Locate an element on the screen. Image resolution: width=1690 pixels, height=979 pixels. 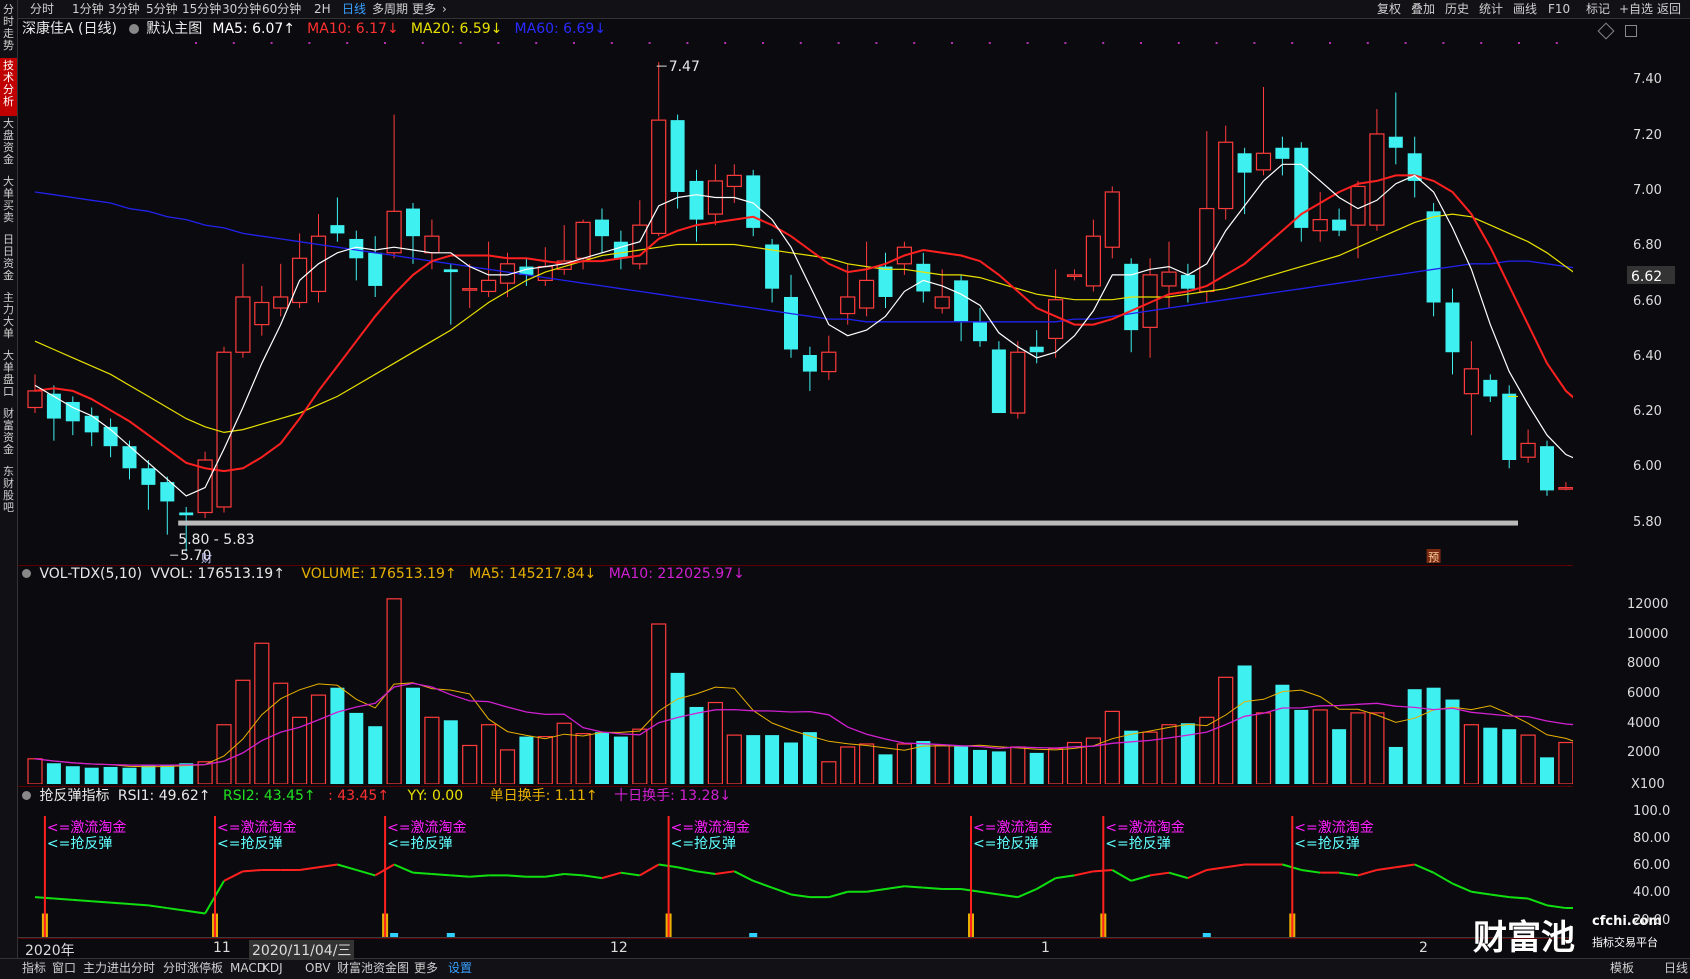
bottom-tab-8: 更多 is located at coordinates (426, 968).